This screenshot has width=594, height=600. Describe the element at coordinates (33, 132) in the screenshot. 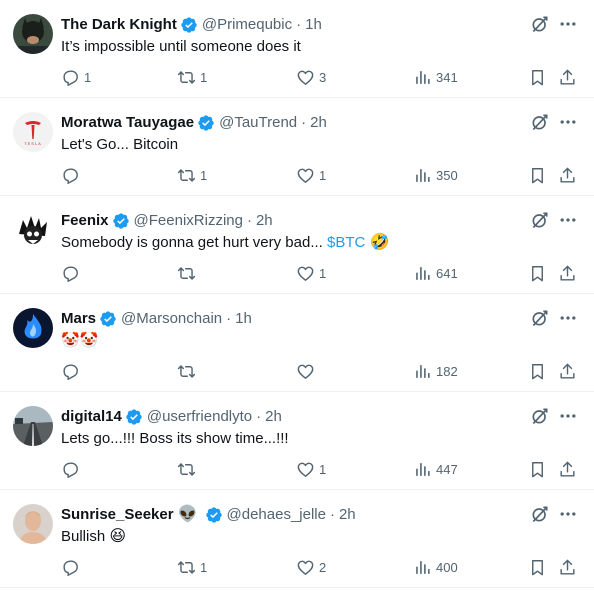

I see `tesla-logo-avatar: TESLA` at that location.